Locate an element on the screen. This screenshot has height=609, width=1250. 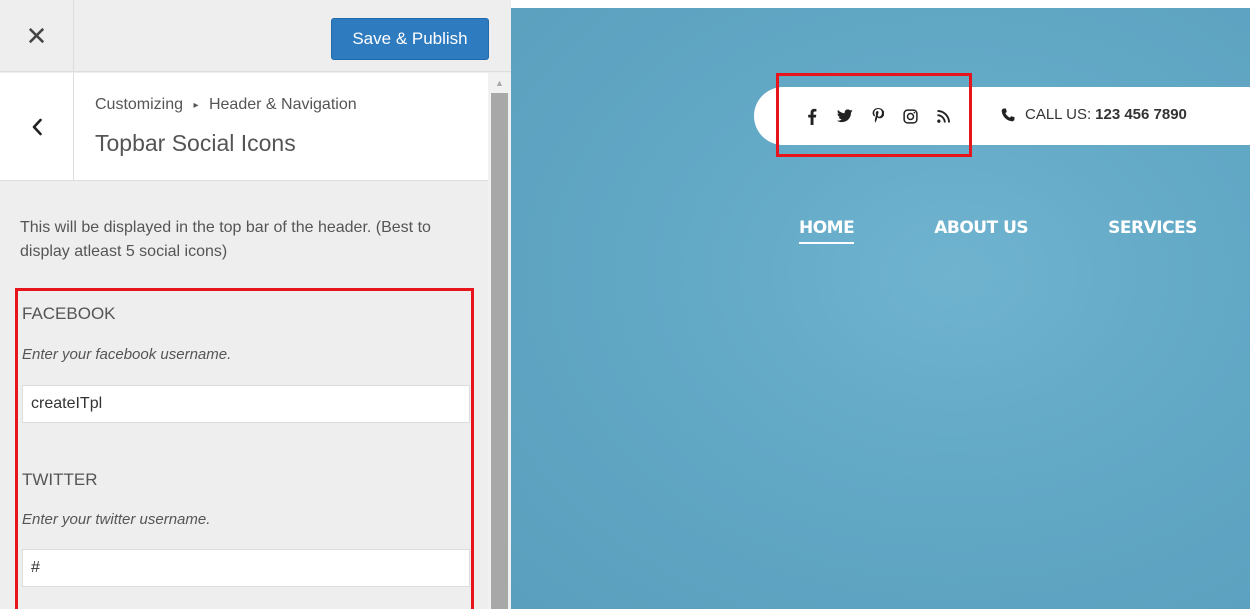
twitter-username-input is located at coordinates (246, 568).